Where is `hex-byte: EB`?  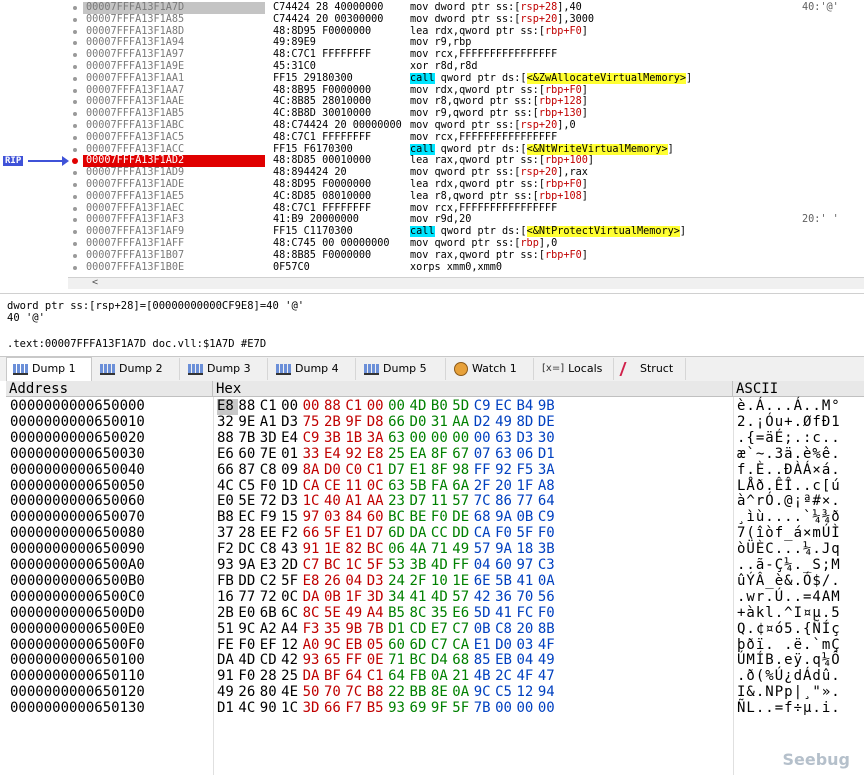 hex-byte: EB is located at coordinates (505, 660).